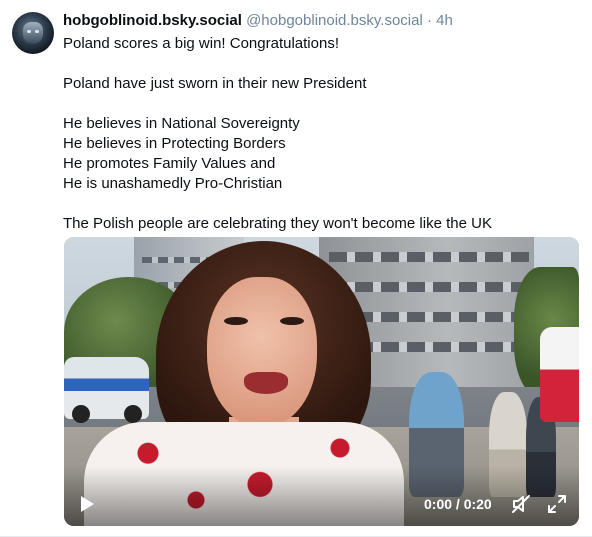 Image resolution: width=592 pixels, height=537 pixels. I want to click on avatar, so click(33, 33).